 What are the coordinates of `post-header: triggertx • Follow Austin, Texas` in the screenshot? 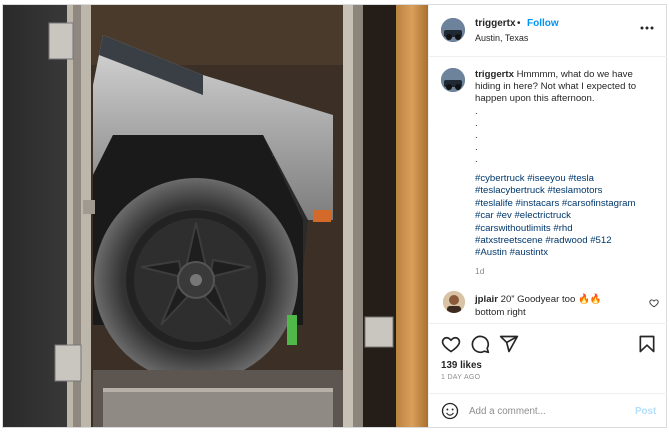 It's located at (548, 31).